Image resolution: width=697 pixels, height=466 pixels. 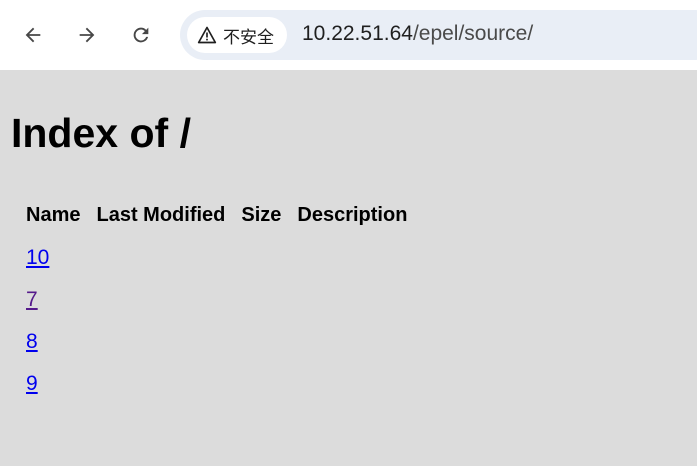 I want to click on name-cell: 7, so click(x=53, y=300).